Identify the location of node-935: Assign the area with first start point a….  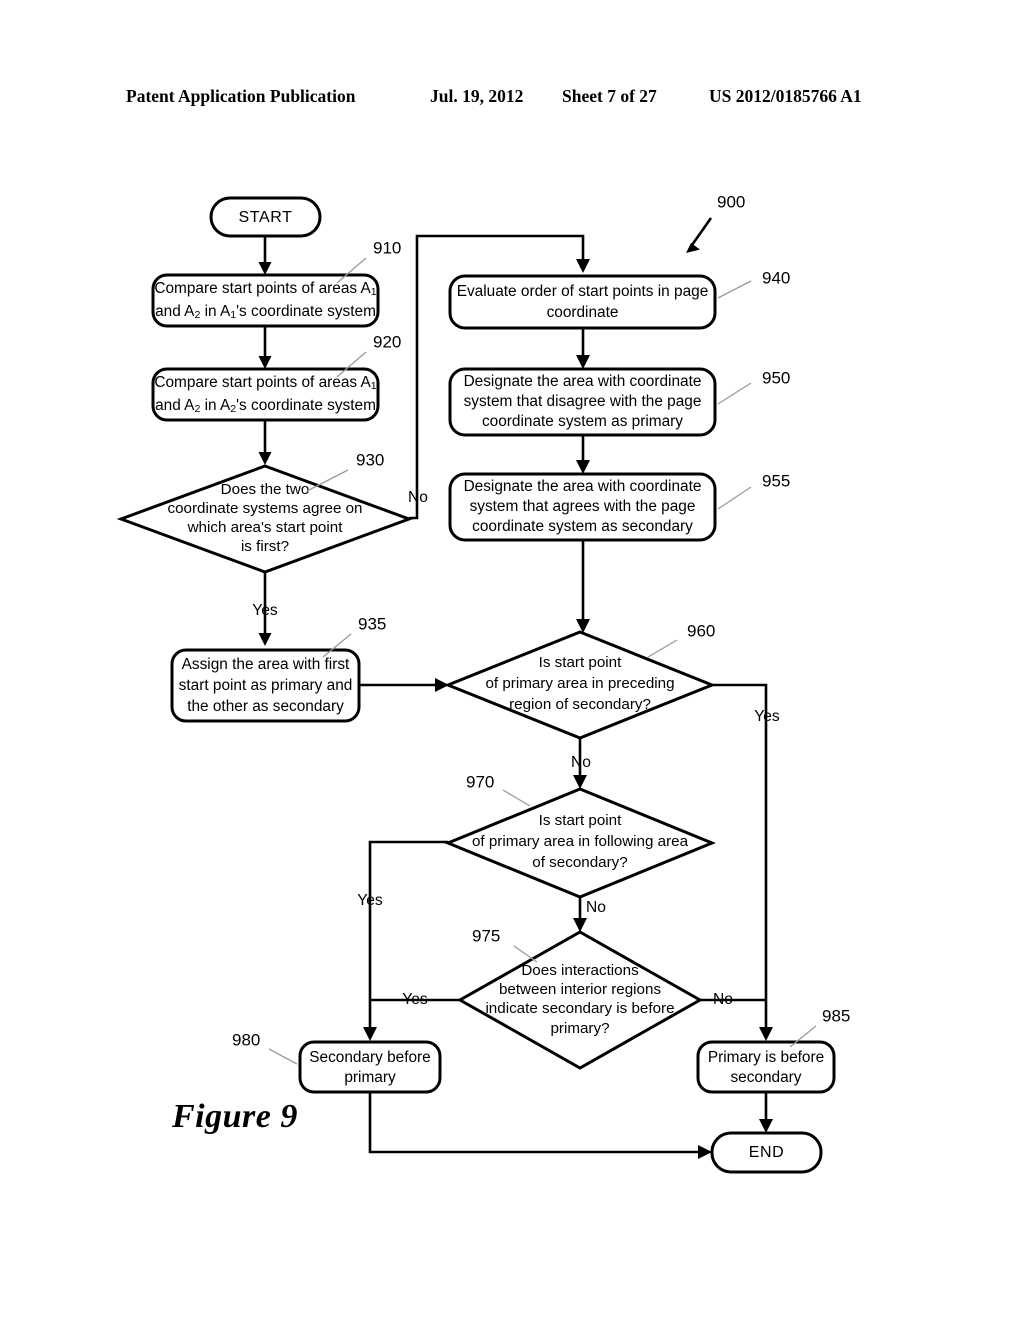
(278, 668).